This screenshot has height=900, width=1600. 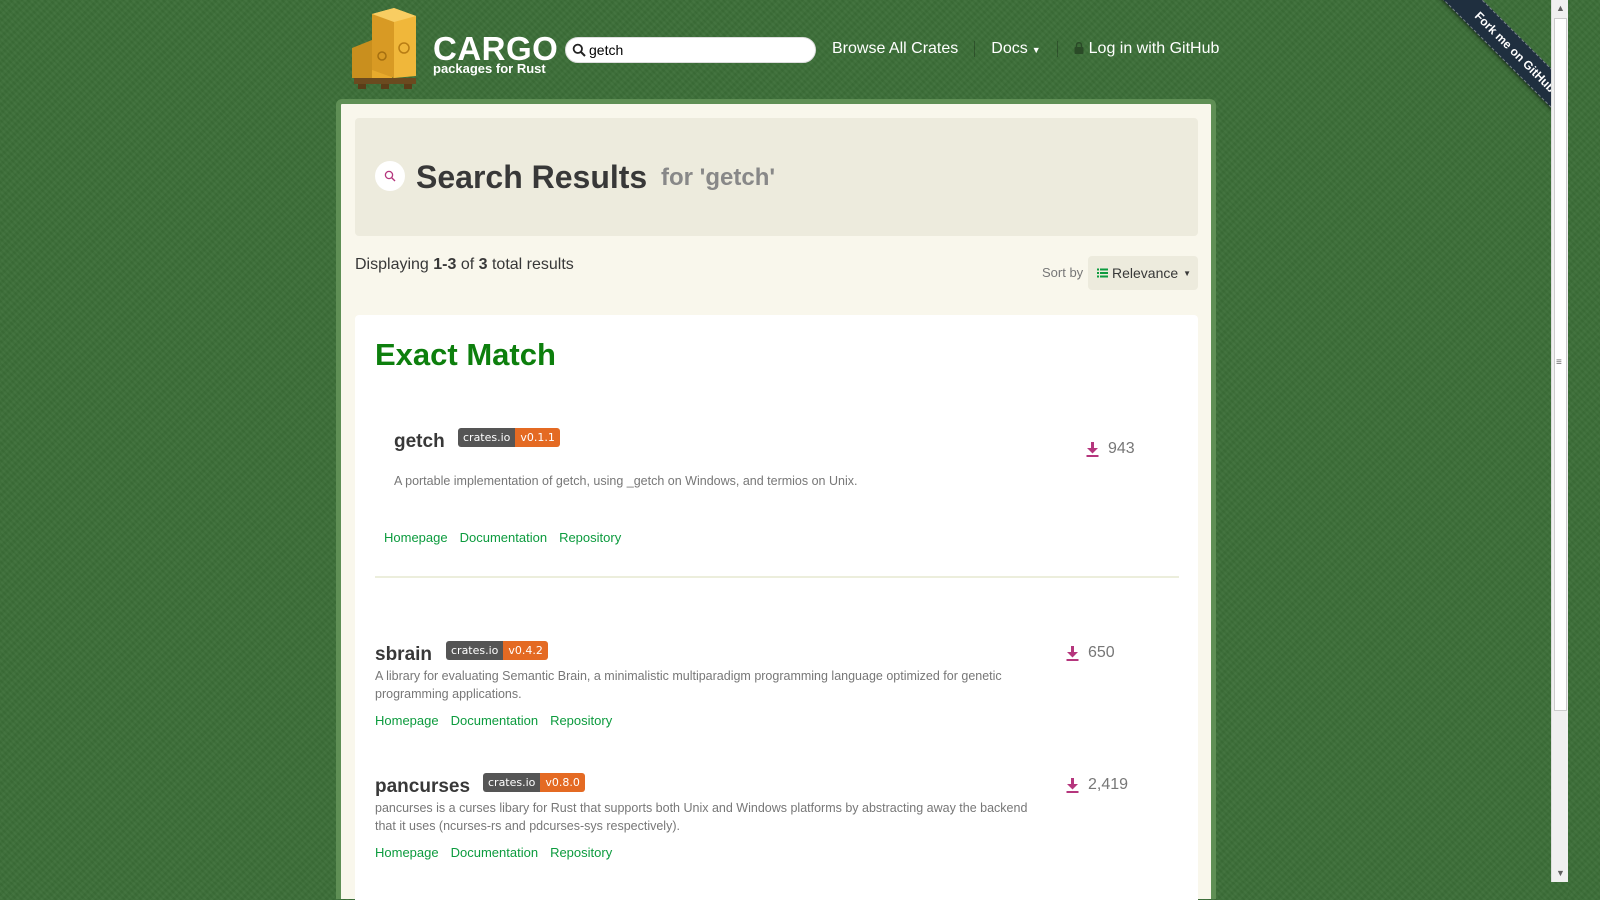 I want to click on brand-subtitle: packages for Rust, so click(x=489, y=68).